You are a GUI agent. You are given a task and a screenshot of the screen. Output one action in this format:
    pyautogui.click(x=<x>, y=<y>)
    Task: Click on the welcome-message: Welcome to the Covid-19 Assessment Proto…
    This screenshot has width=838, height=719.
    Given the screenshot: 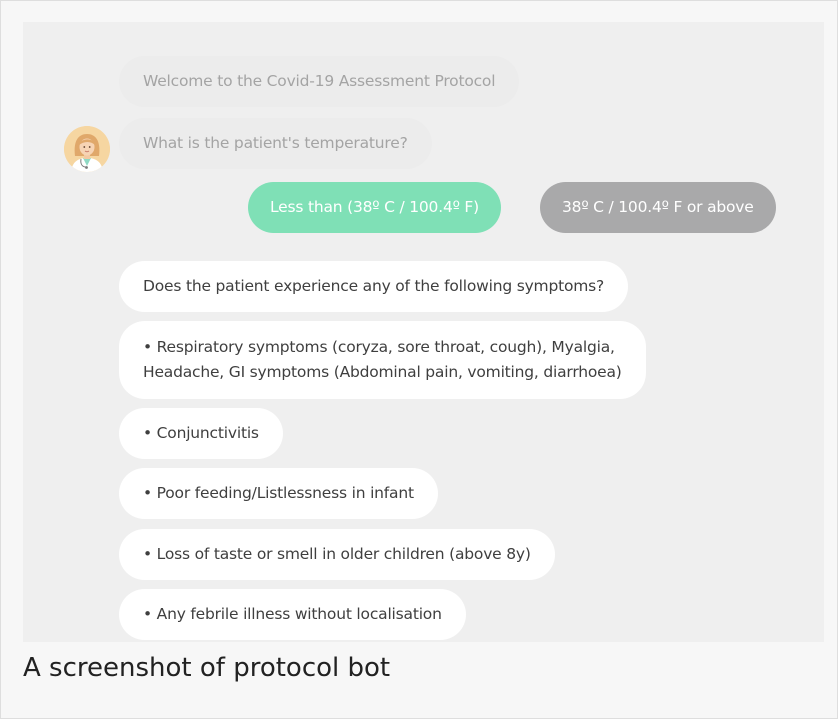 What is the action you would take?
    pyautogui.click(x=319, y=81)
    